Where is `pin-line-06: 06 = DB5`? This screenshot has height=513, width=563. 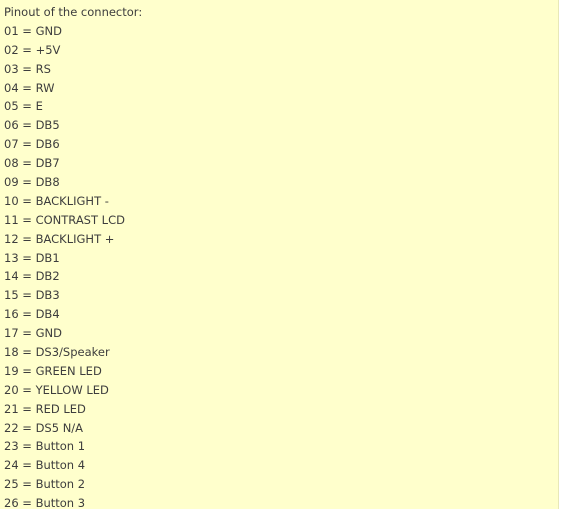
pin-line-06: 06 = DB5 is located at coordinates (32, 125).